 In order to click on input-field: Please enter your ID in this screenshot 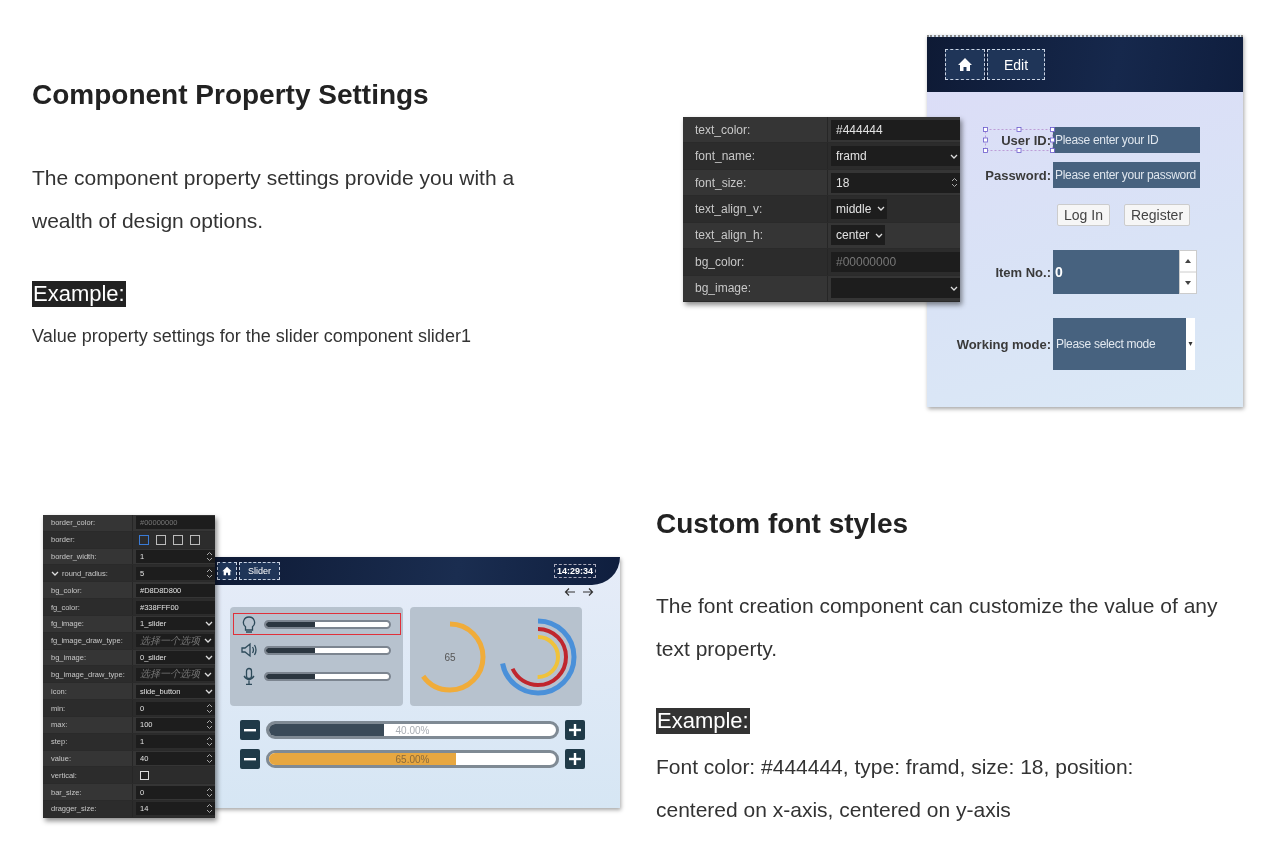, I will do `click(1126, 140)`.